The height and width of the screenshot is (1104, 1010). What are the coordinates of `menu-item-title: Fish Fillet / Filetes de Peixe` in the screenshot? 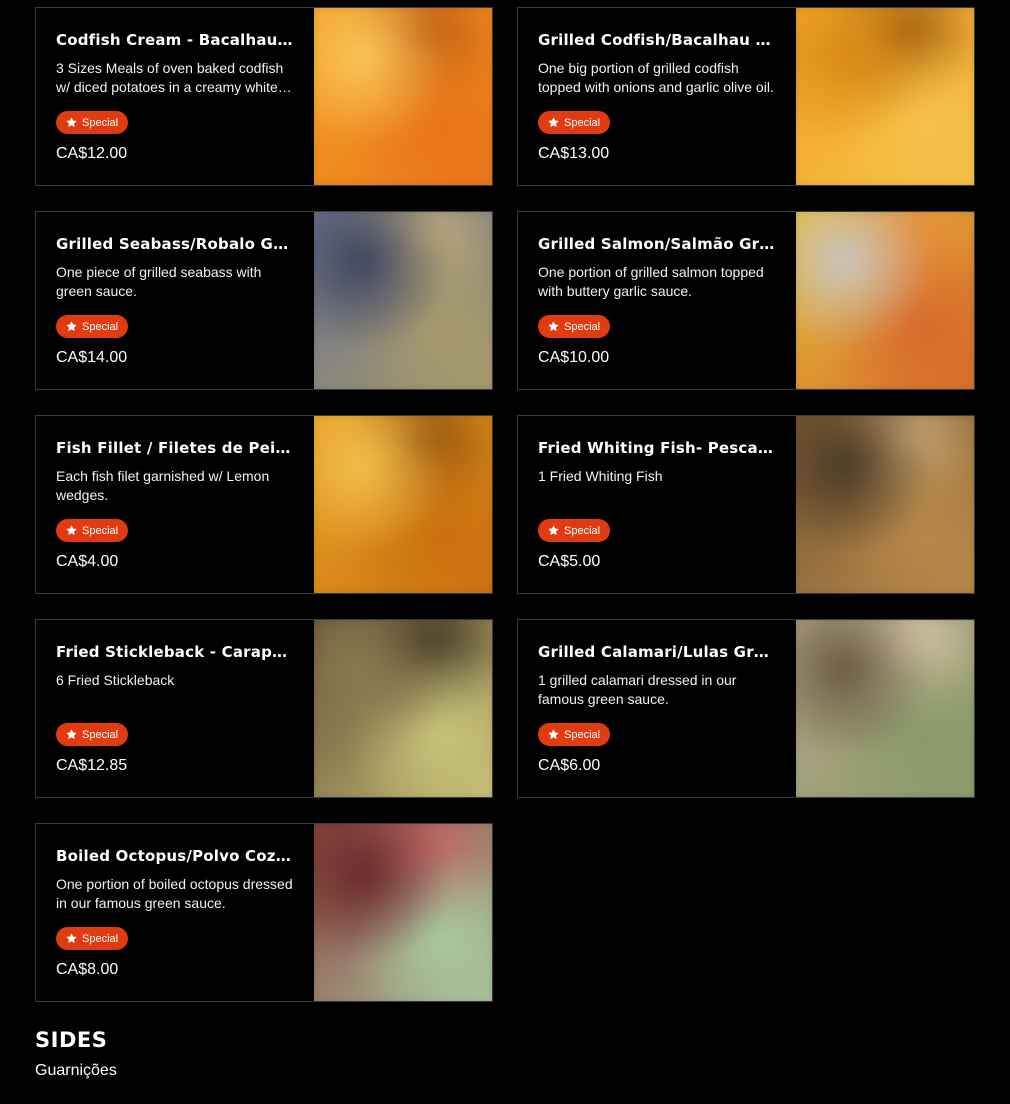 It's located at (175, 448).